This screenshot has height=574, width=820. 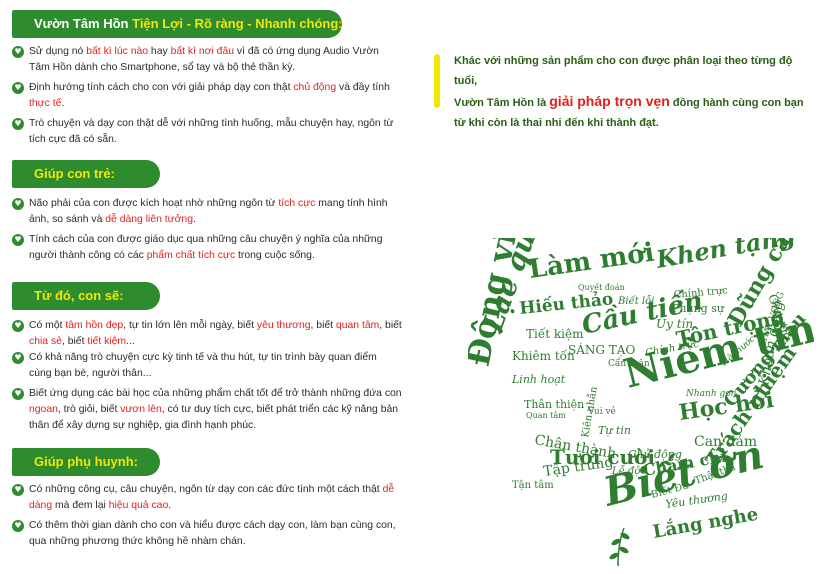 What do you see at coordinates (190, 325) in the screenshot?
I see `body-text: , tự tin lớn lên mỗi ngày, biết` at bounding box center [190, 325].